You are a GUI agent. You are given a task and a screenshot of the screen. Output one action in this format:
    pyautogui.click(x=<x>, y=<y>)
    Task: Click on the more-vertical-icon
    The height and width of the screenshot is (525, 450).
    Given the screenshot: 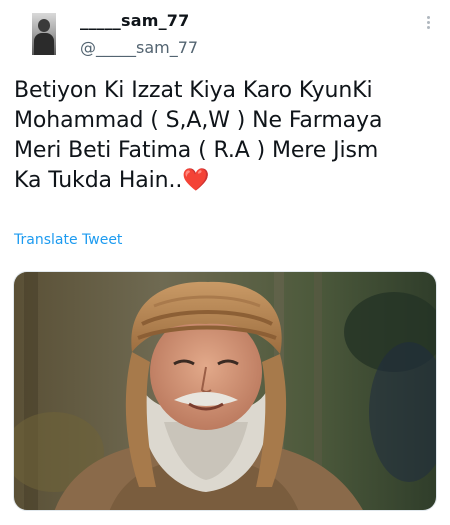 What is the action you would take?
    pyautogui.click(x=428, y=23)
    